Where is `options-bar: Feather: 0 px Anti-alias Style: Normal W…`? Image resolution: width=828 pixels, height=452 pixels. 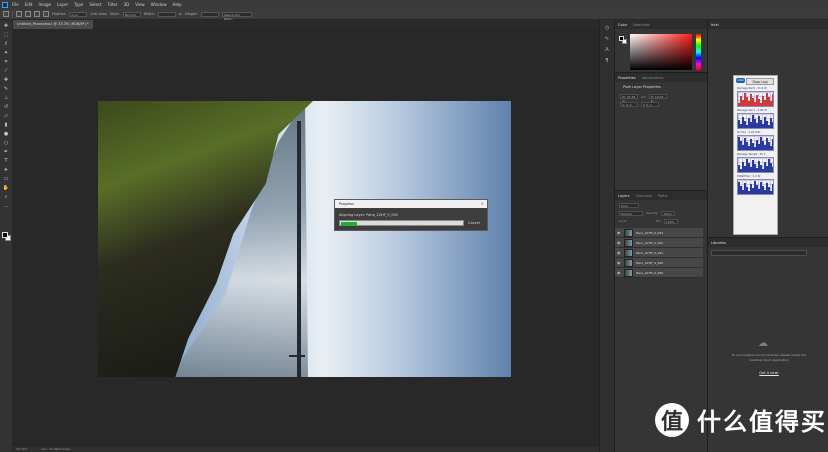
options-bar: Feather: 0 px Anti-alias Style: Normal W… is located at coordinates (414, 15).